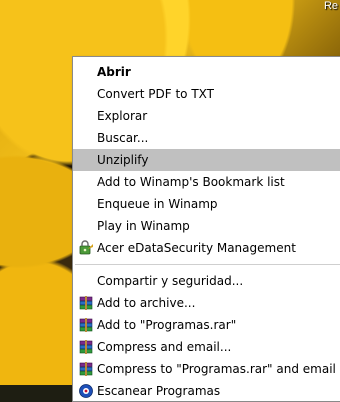 Image resolution: width=340 pixels, height=402 pixels. What do you see at coordinates (191, 182) in the screenshot?
I see `menu-item-label: Add to Winamp's Bookmark list` at bounding box center [191, 182].